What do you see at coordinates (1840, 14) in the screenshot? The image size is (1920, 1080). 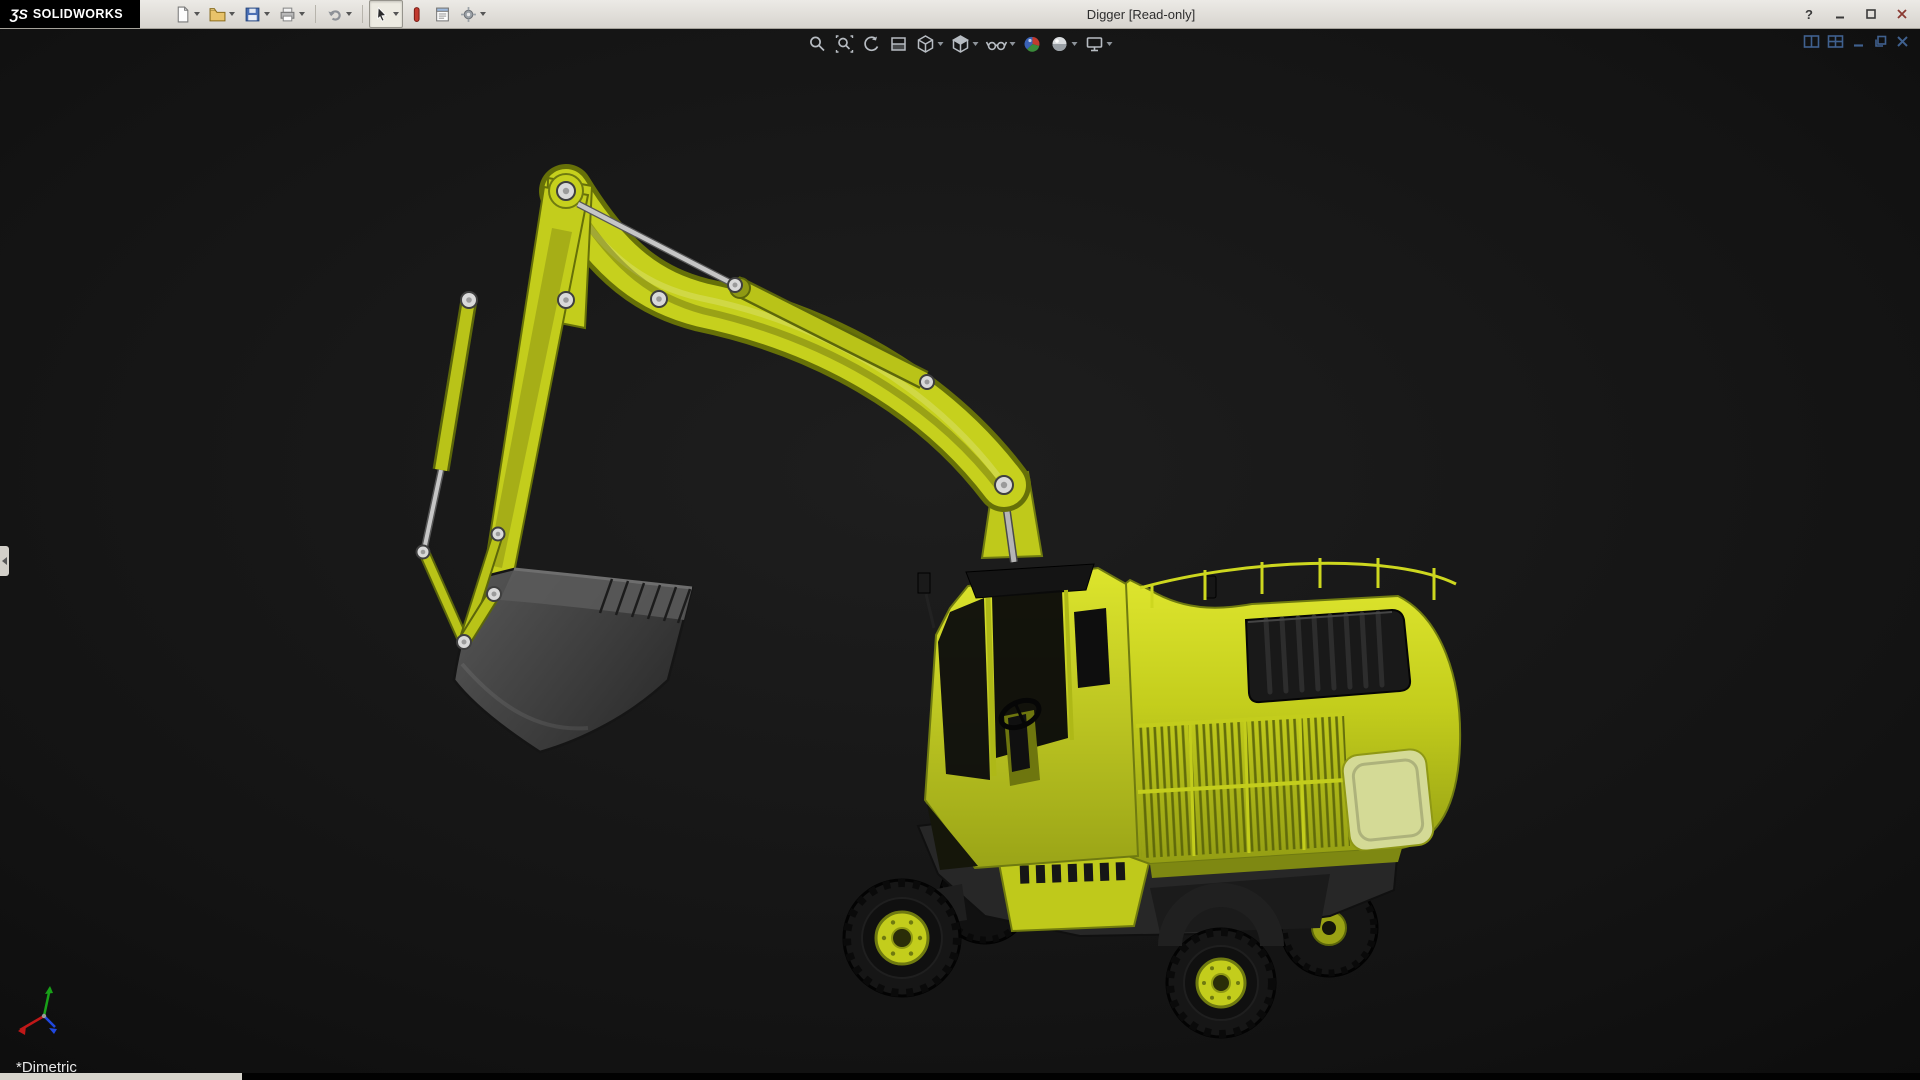 I see `minimize-button` at bounding box center [1840, 14].